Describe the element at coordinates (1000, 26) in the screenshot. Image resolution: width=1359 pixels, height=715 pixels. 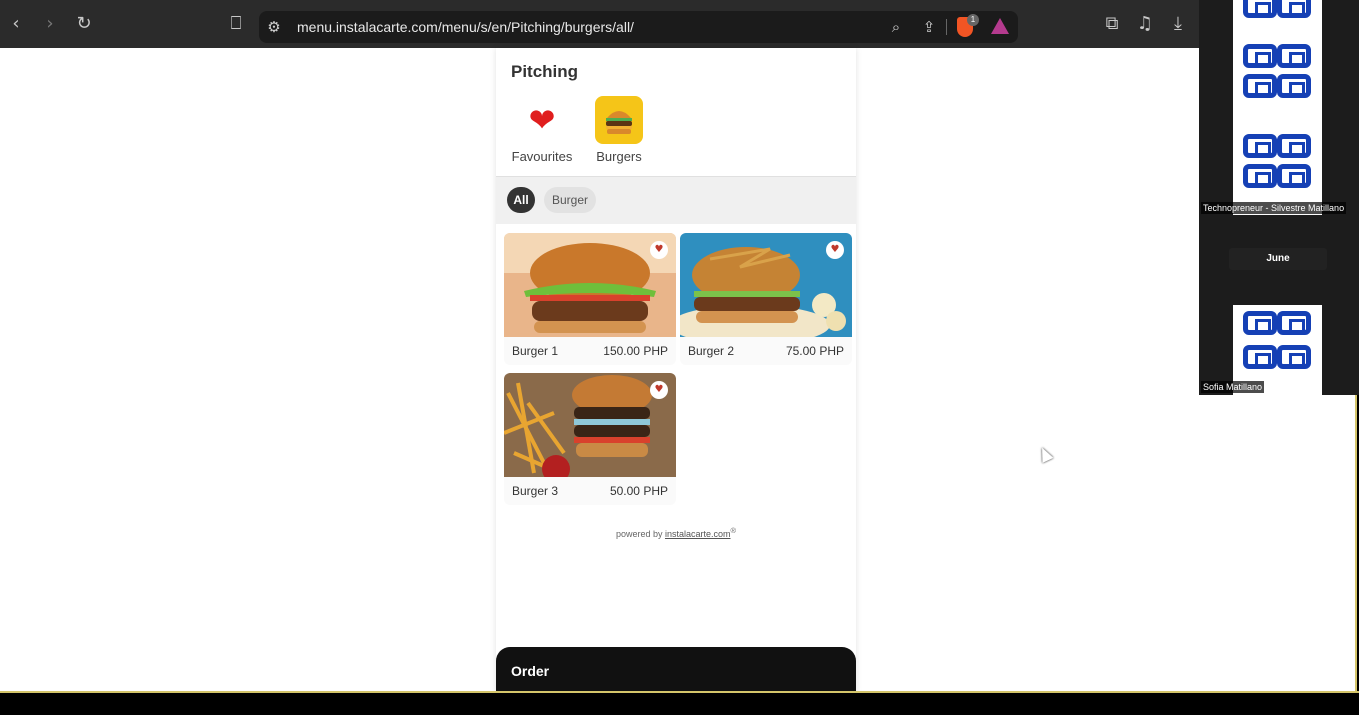
I see `rewards-icon` at that location.